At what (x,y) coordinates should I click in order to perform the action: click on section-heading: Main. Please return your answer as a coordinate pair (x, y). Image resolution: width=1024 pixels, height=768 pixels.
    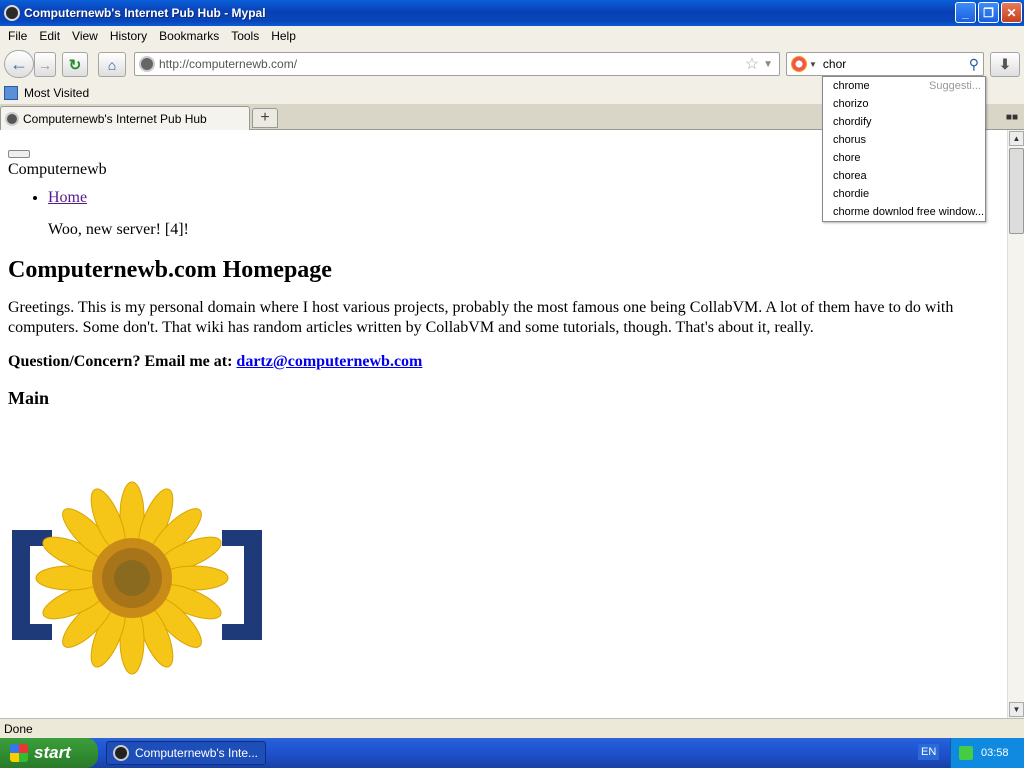
    Looking at the image, I should click on (29, 398).